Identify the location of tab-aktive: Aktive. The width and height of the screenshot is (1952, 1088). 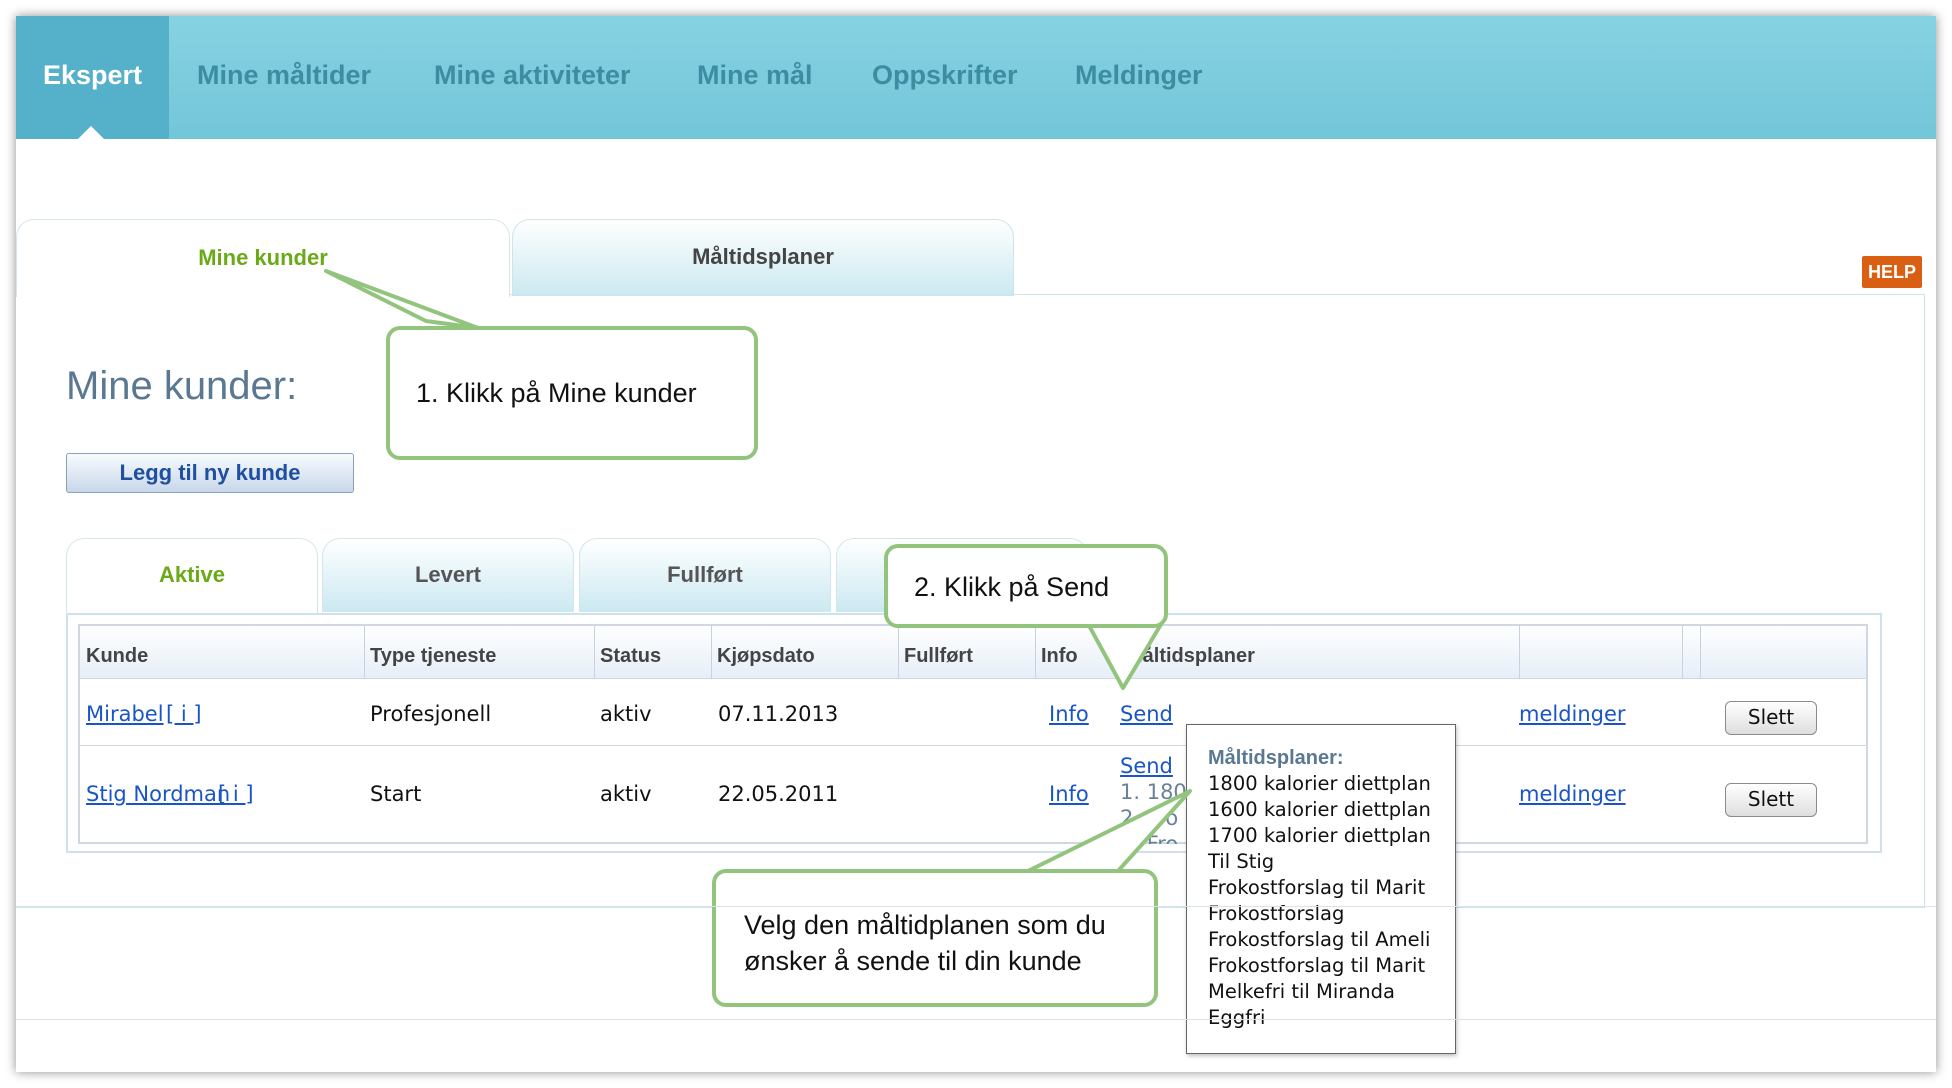
(192, 575).